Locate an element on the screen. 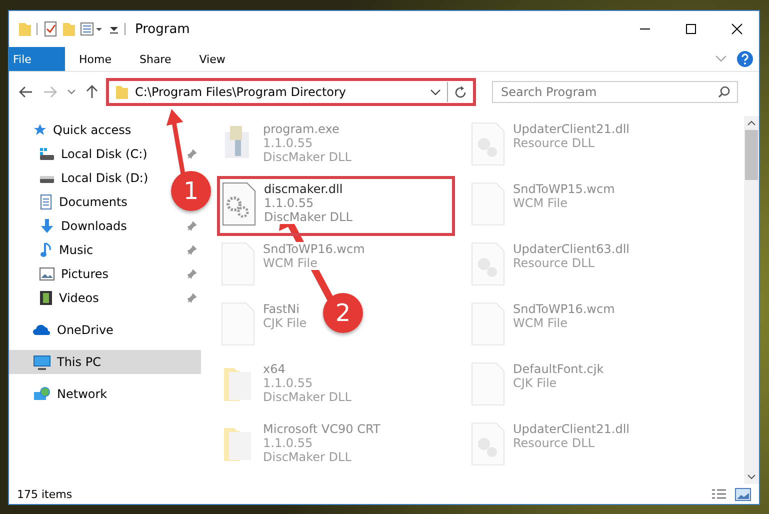 The image size is (769, 514). address-path: C:\Program Files\Program Directory is located at coordinates (240, 92).